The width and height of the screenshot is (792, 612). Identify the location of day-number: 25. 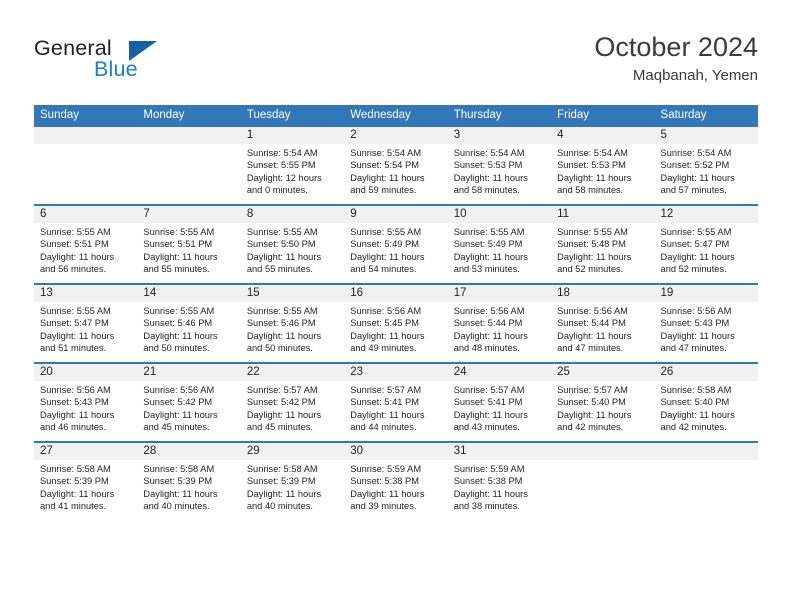
(603, 372).